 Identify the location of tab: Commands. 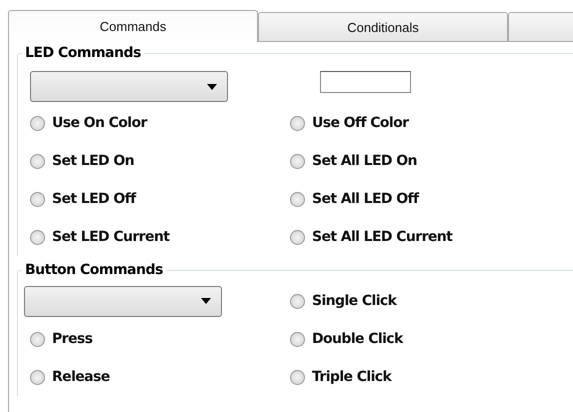
(133, 26).